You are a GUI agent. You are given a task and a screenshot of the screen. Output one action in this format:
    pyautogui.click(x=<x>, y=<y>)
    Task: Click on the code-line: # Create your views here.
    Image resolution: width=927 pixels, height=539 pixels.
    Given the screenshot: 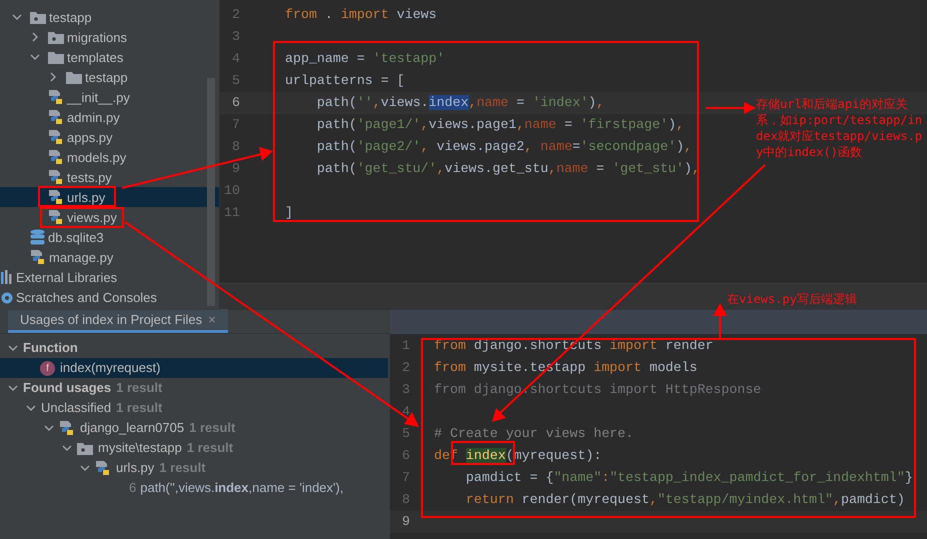 What is the action you would take?
    pyautogui.click(x=534, y=434)
    